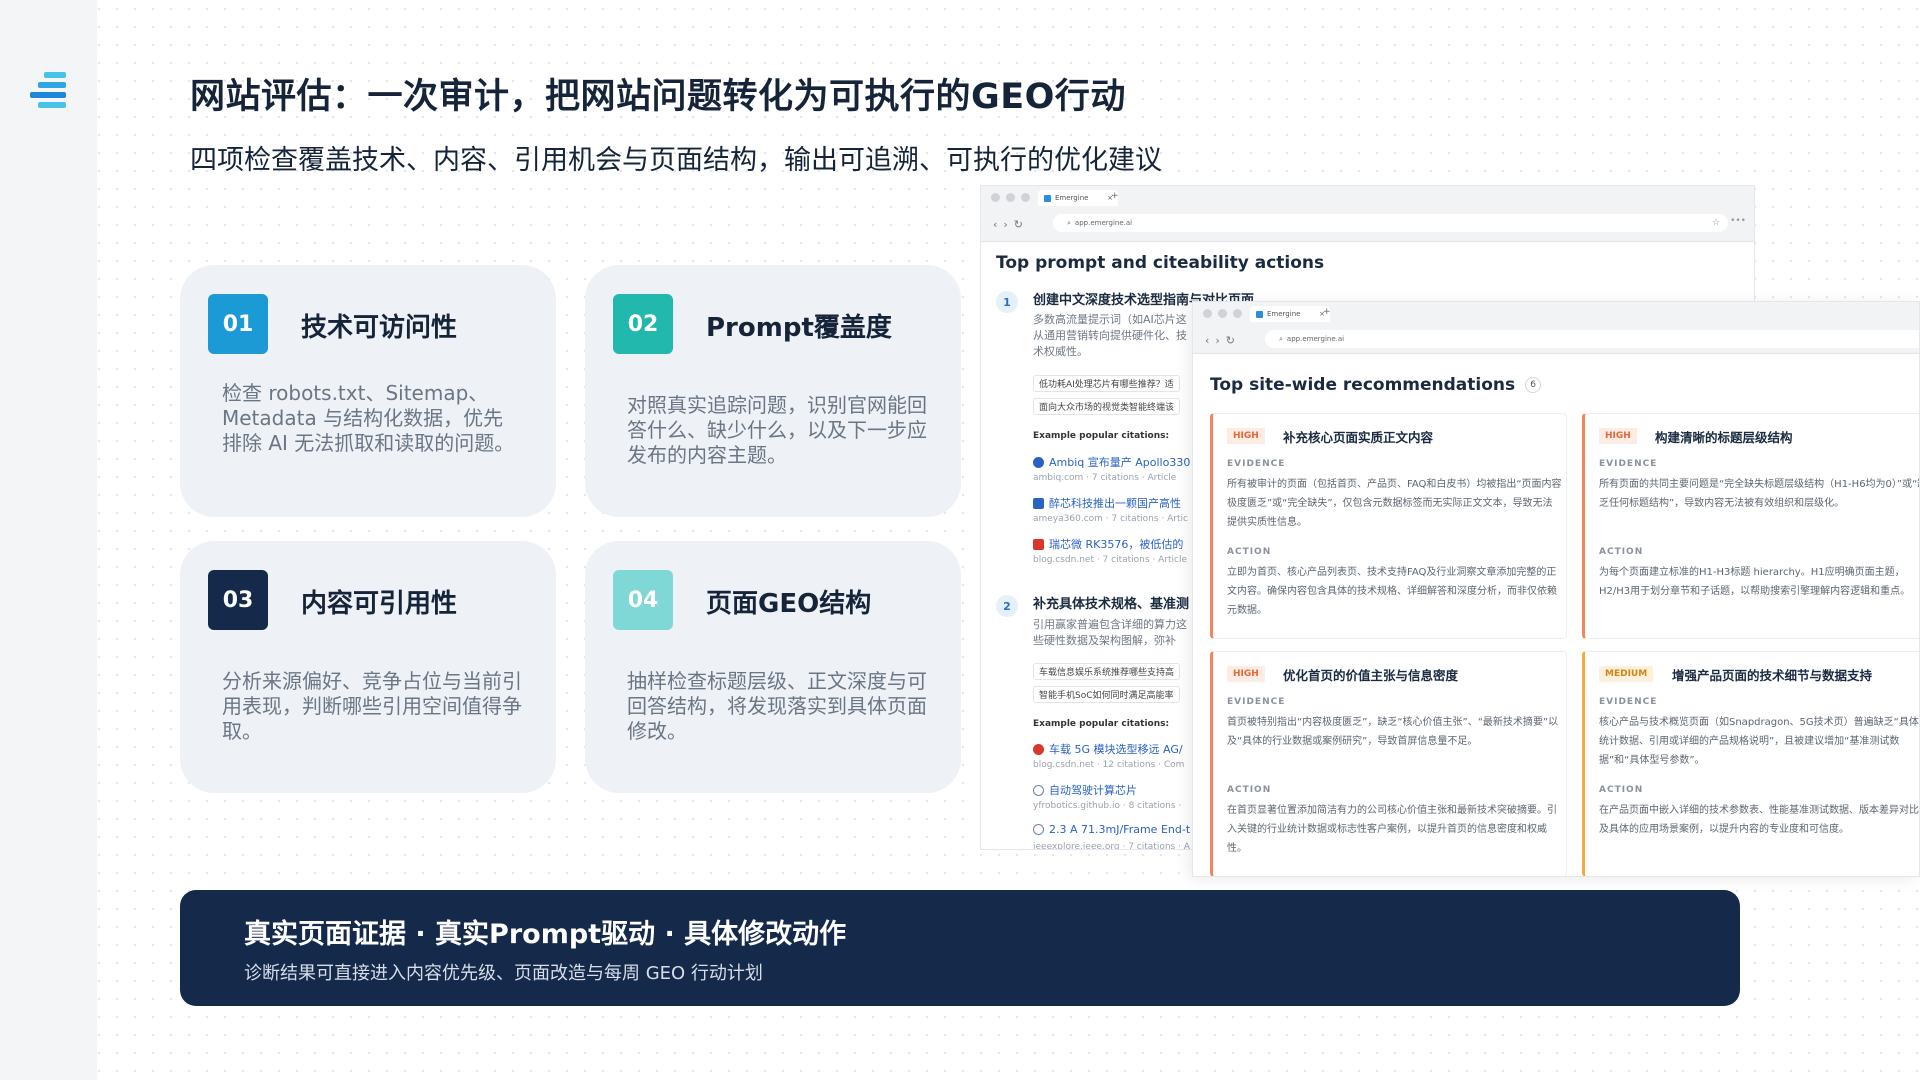 This screenshot has height=1080, width=1920. What do you see at coordinates (1109, 765) in the screenshot?
I see `citation-meta: blog.csdn.net · 12 citations · Com` at bounding box center [1109, 765].